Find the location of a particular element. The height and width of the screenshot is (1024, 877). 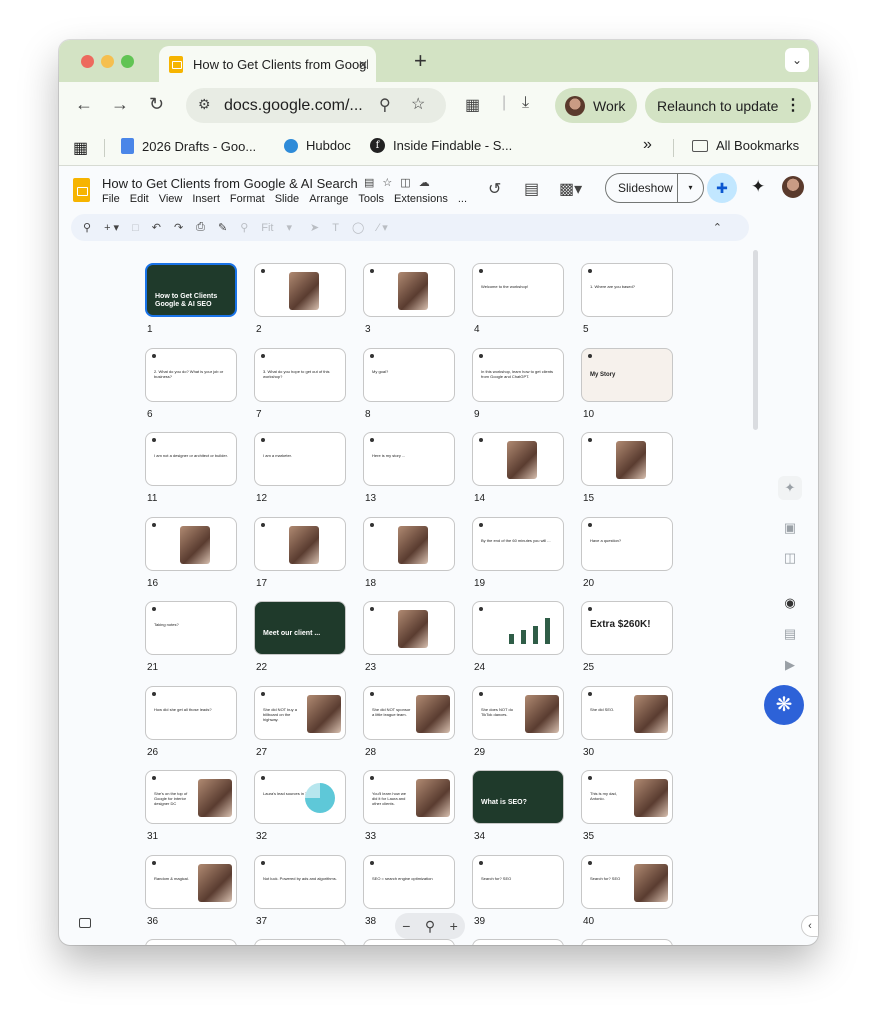

slide-thumbnail-cell: My Story 10 is located at coordinates (627, 383).